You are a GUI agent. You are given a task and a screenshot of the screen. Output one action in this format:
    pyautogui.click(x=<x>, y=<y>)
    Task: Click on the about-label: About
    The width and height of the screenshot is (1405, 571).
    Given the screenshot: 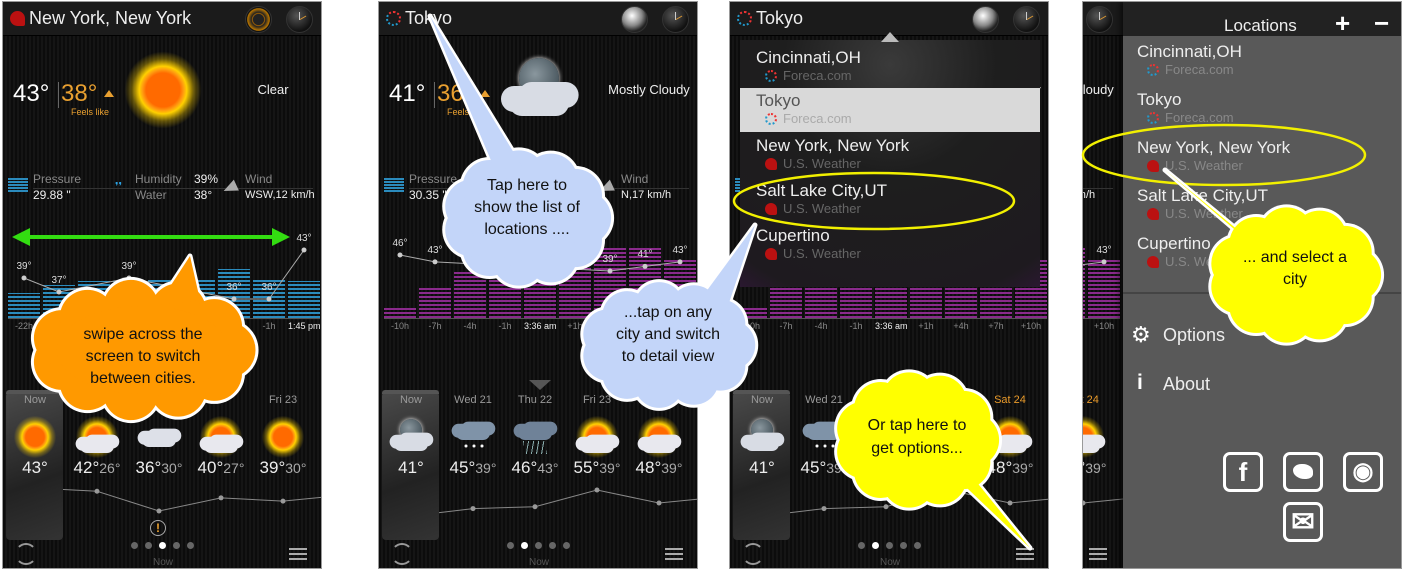 What is the action you would take?
    pyautogui.click(x=1187, y=384)
    